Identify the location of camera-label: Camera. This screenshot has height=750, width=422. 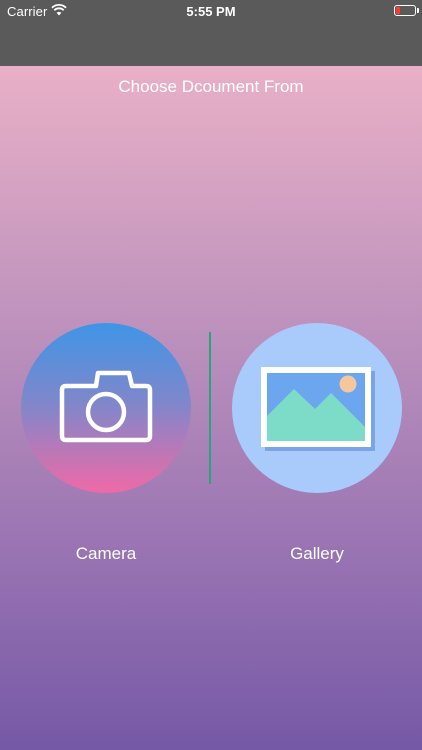
(106, 553).